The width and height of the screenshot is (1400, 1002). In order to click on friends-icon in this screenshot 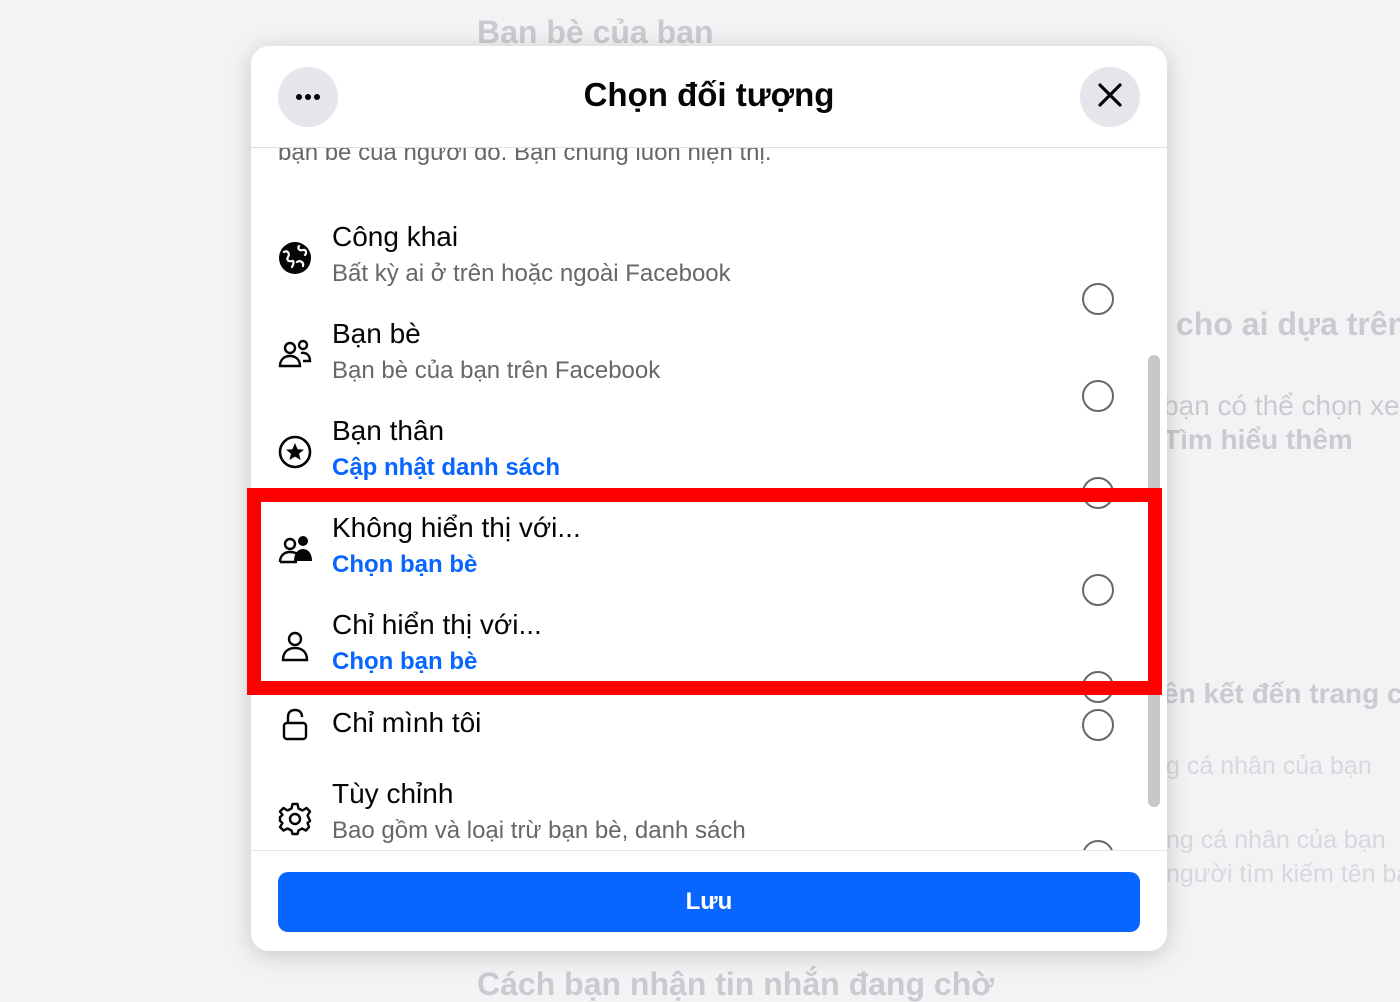, I will do `click(295, 353)`.